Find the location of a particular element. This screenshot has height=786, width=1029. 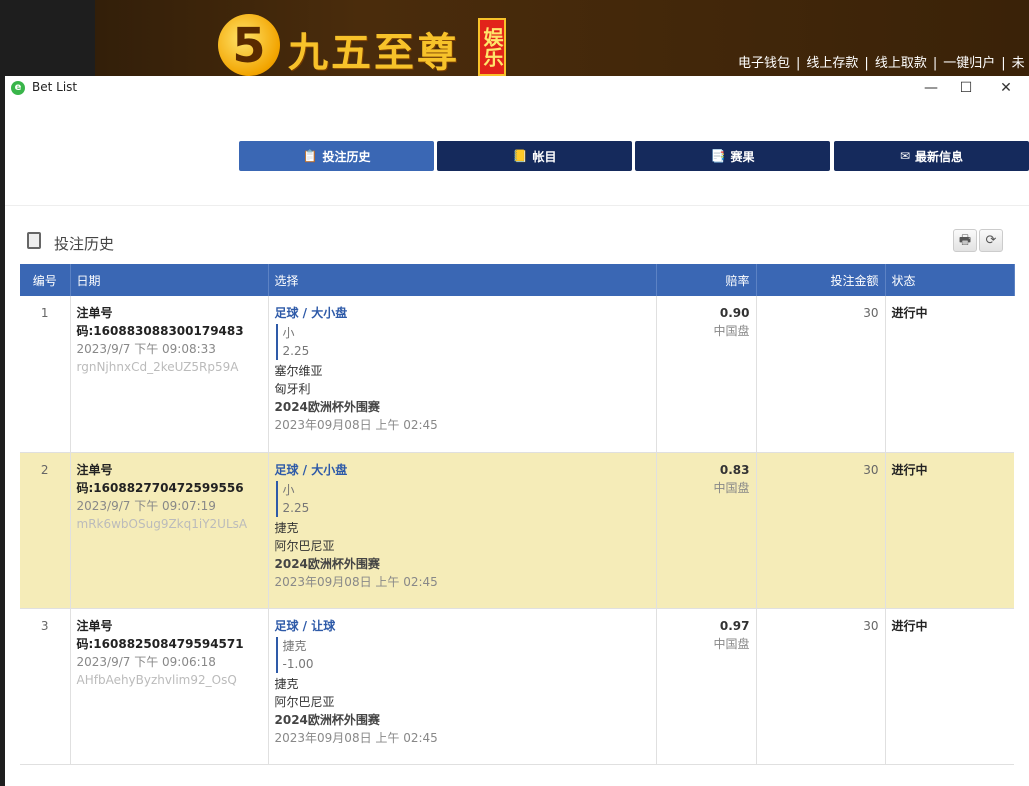

minimize-button: — is located at coordinates (931, 88).